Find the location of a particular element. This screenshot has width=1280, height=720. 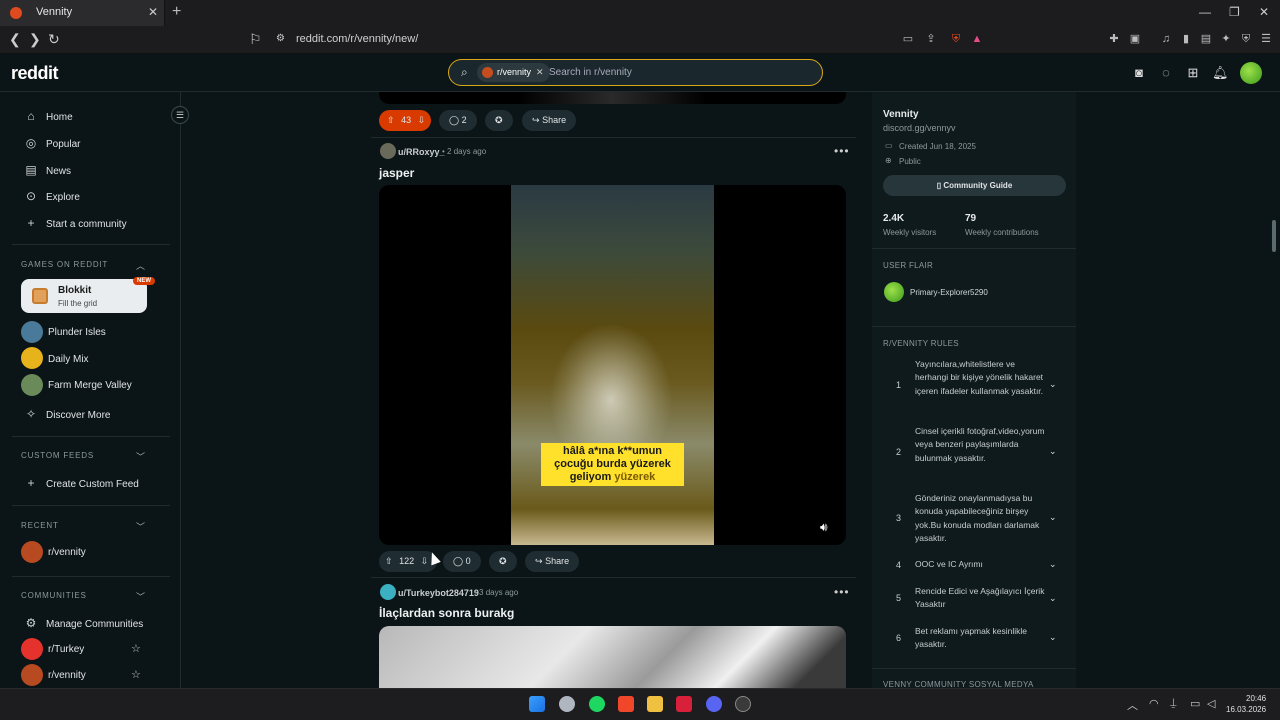

recent-title: RECENT is located at coordinates (40, 525).